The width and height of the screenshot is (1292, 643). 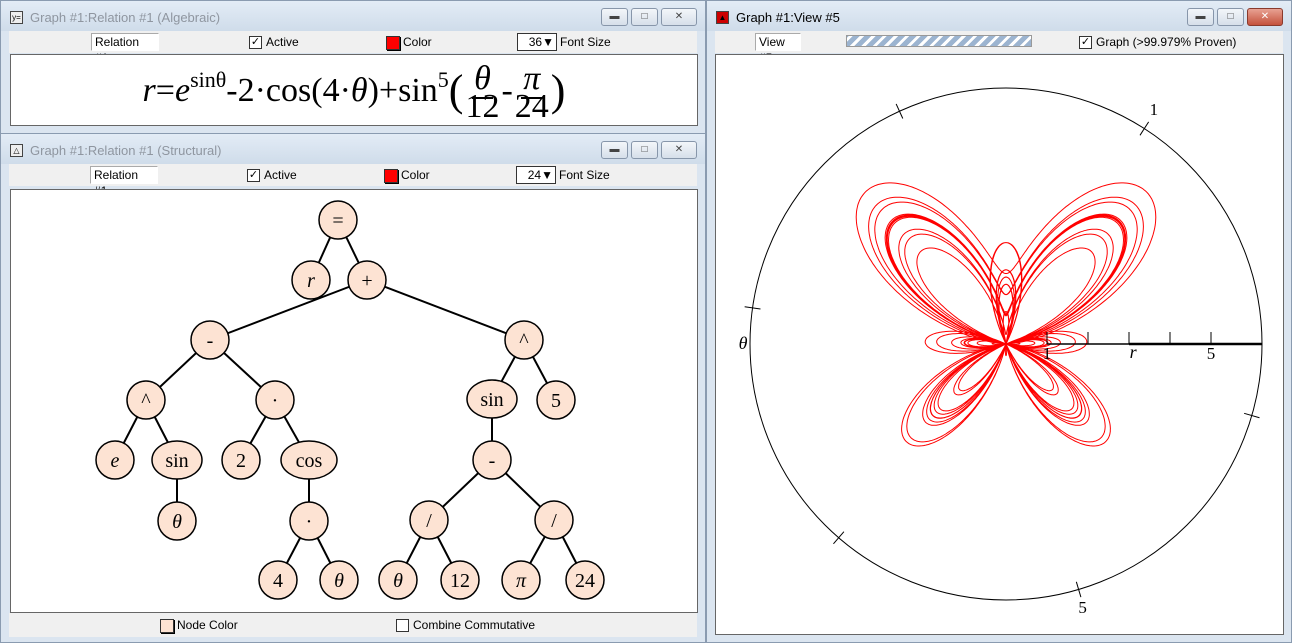 I want to click on eq-exponent: sinθ, so click(x=208, y=79).